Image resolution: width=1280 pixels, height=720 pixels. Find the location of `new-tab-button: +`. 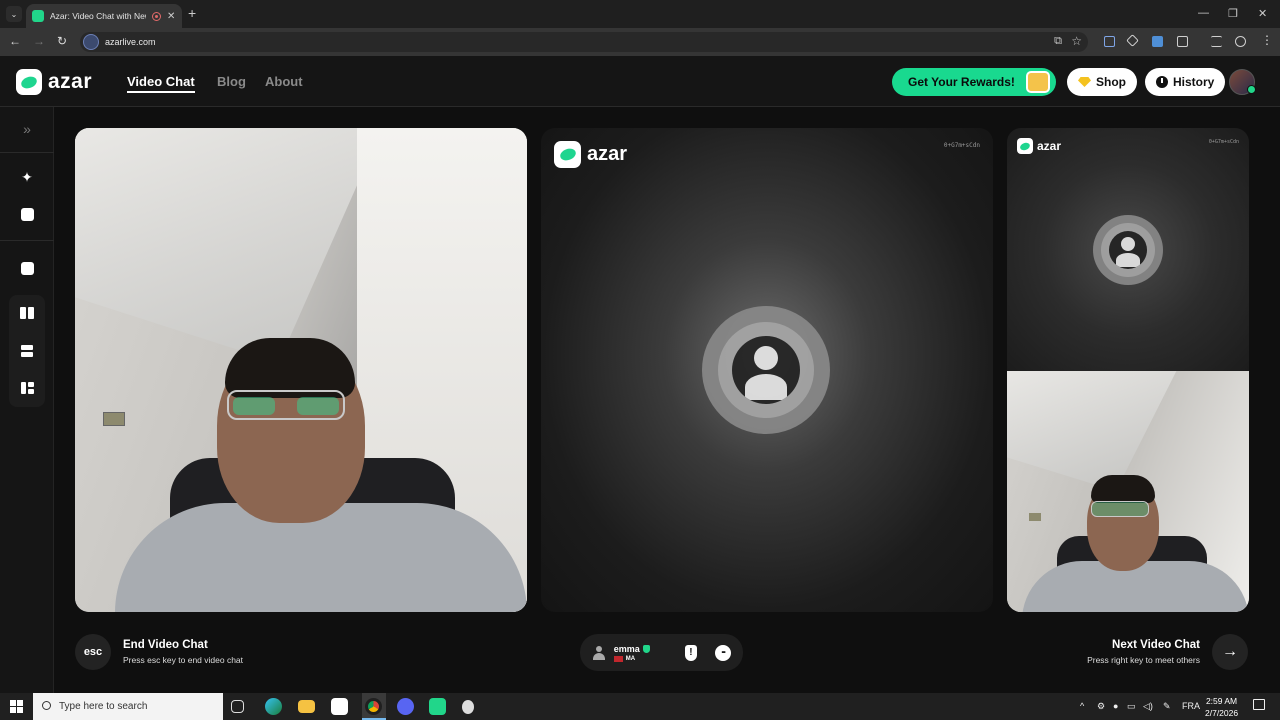

new-tab-button: + is located at coordinates (192, 13).